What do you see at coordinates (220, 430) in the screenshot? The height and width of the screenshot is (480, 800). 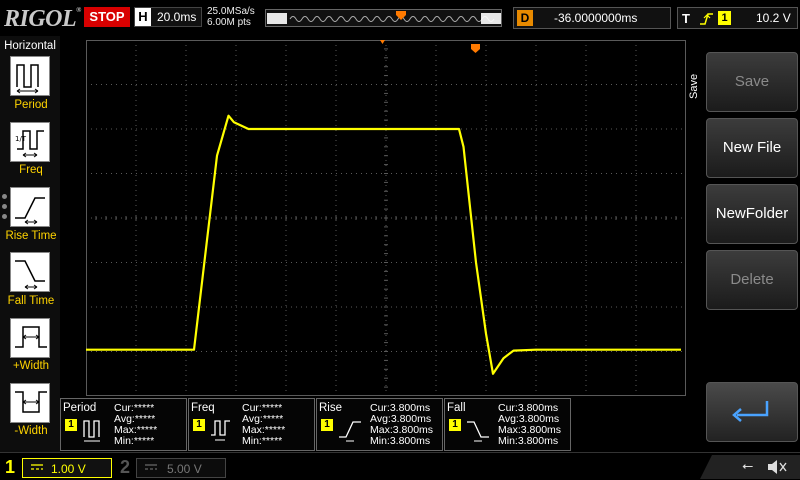 I see `freq-icon` at bounding box center [220, 430].